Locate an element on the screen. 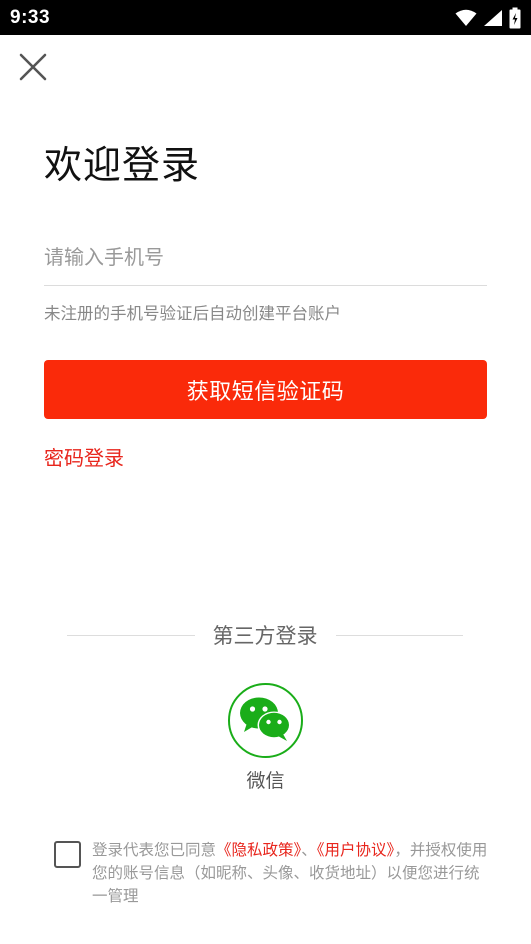 Image resolution: width=531 pixels, height=944 pixels. privacy-policy-link: 《隐私政策》 is located at coordinates (258, 850).